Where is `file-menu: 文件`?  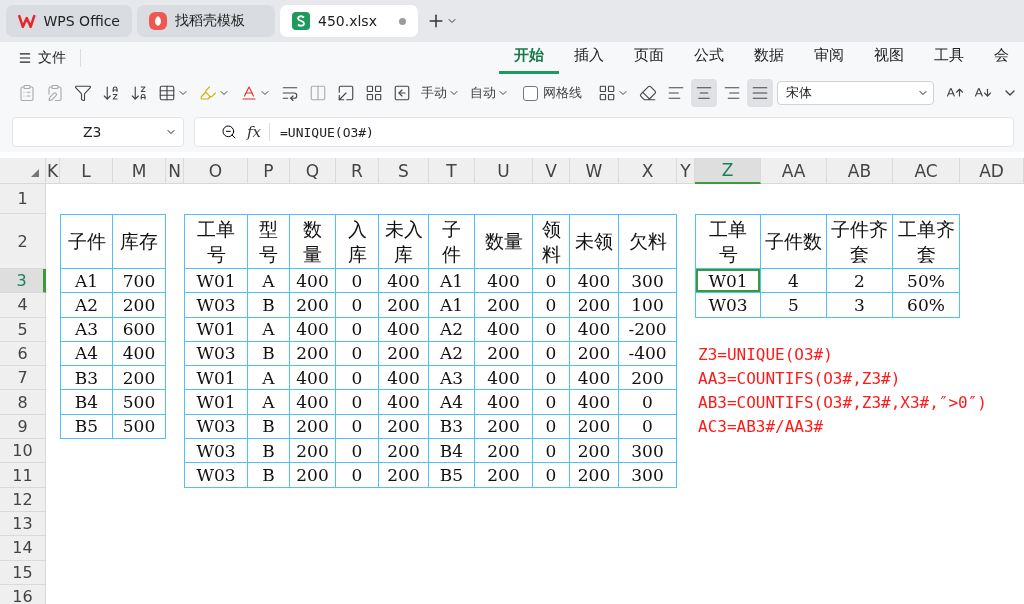
file-menu: 文件 is located at coordinates (49, 58).